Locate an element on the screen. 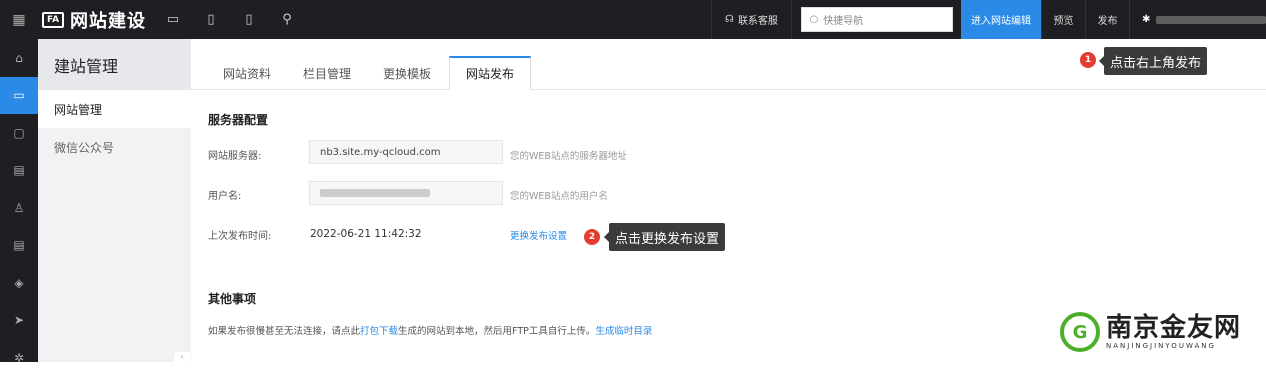 The image size is (1266, 377). user-menu: ✱ is located at coordinates (1197, 19).